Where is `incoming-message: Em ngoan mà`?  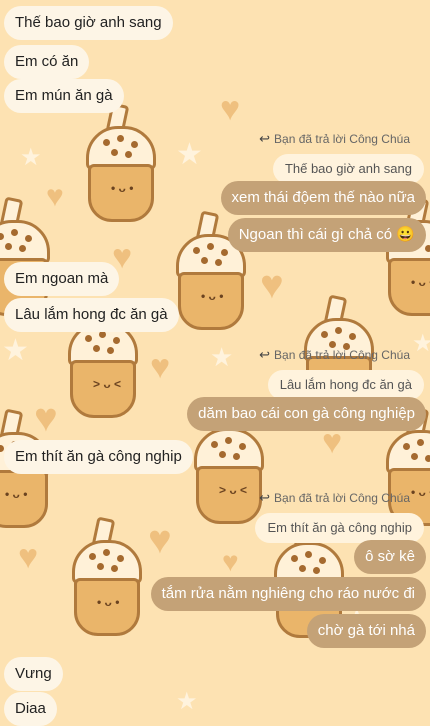
incoming-message: Em ngoan mà is located at coordinates (62, 279).